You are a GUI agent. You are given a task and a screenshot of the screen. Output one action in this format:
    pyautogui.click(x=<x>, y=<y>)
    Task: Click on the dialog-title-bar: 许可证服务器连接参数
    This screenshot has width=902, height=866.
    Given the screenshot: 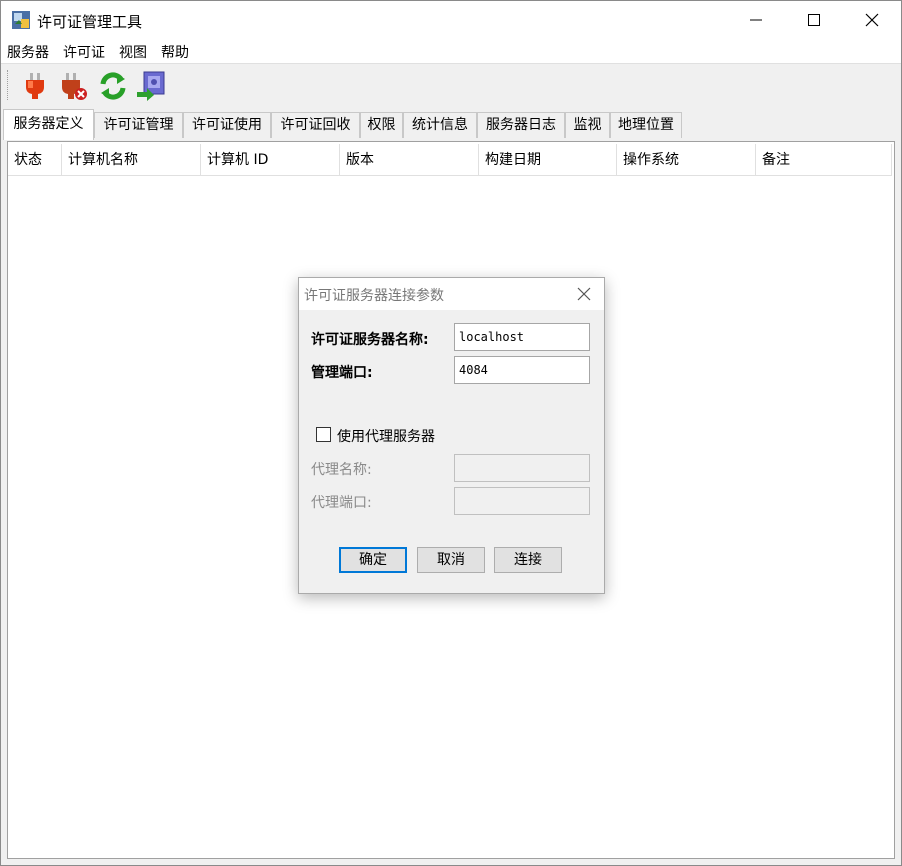 What is the action you would take?
    pyautogui.click(x=451, y=294)
    